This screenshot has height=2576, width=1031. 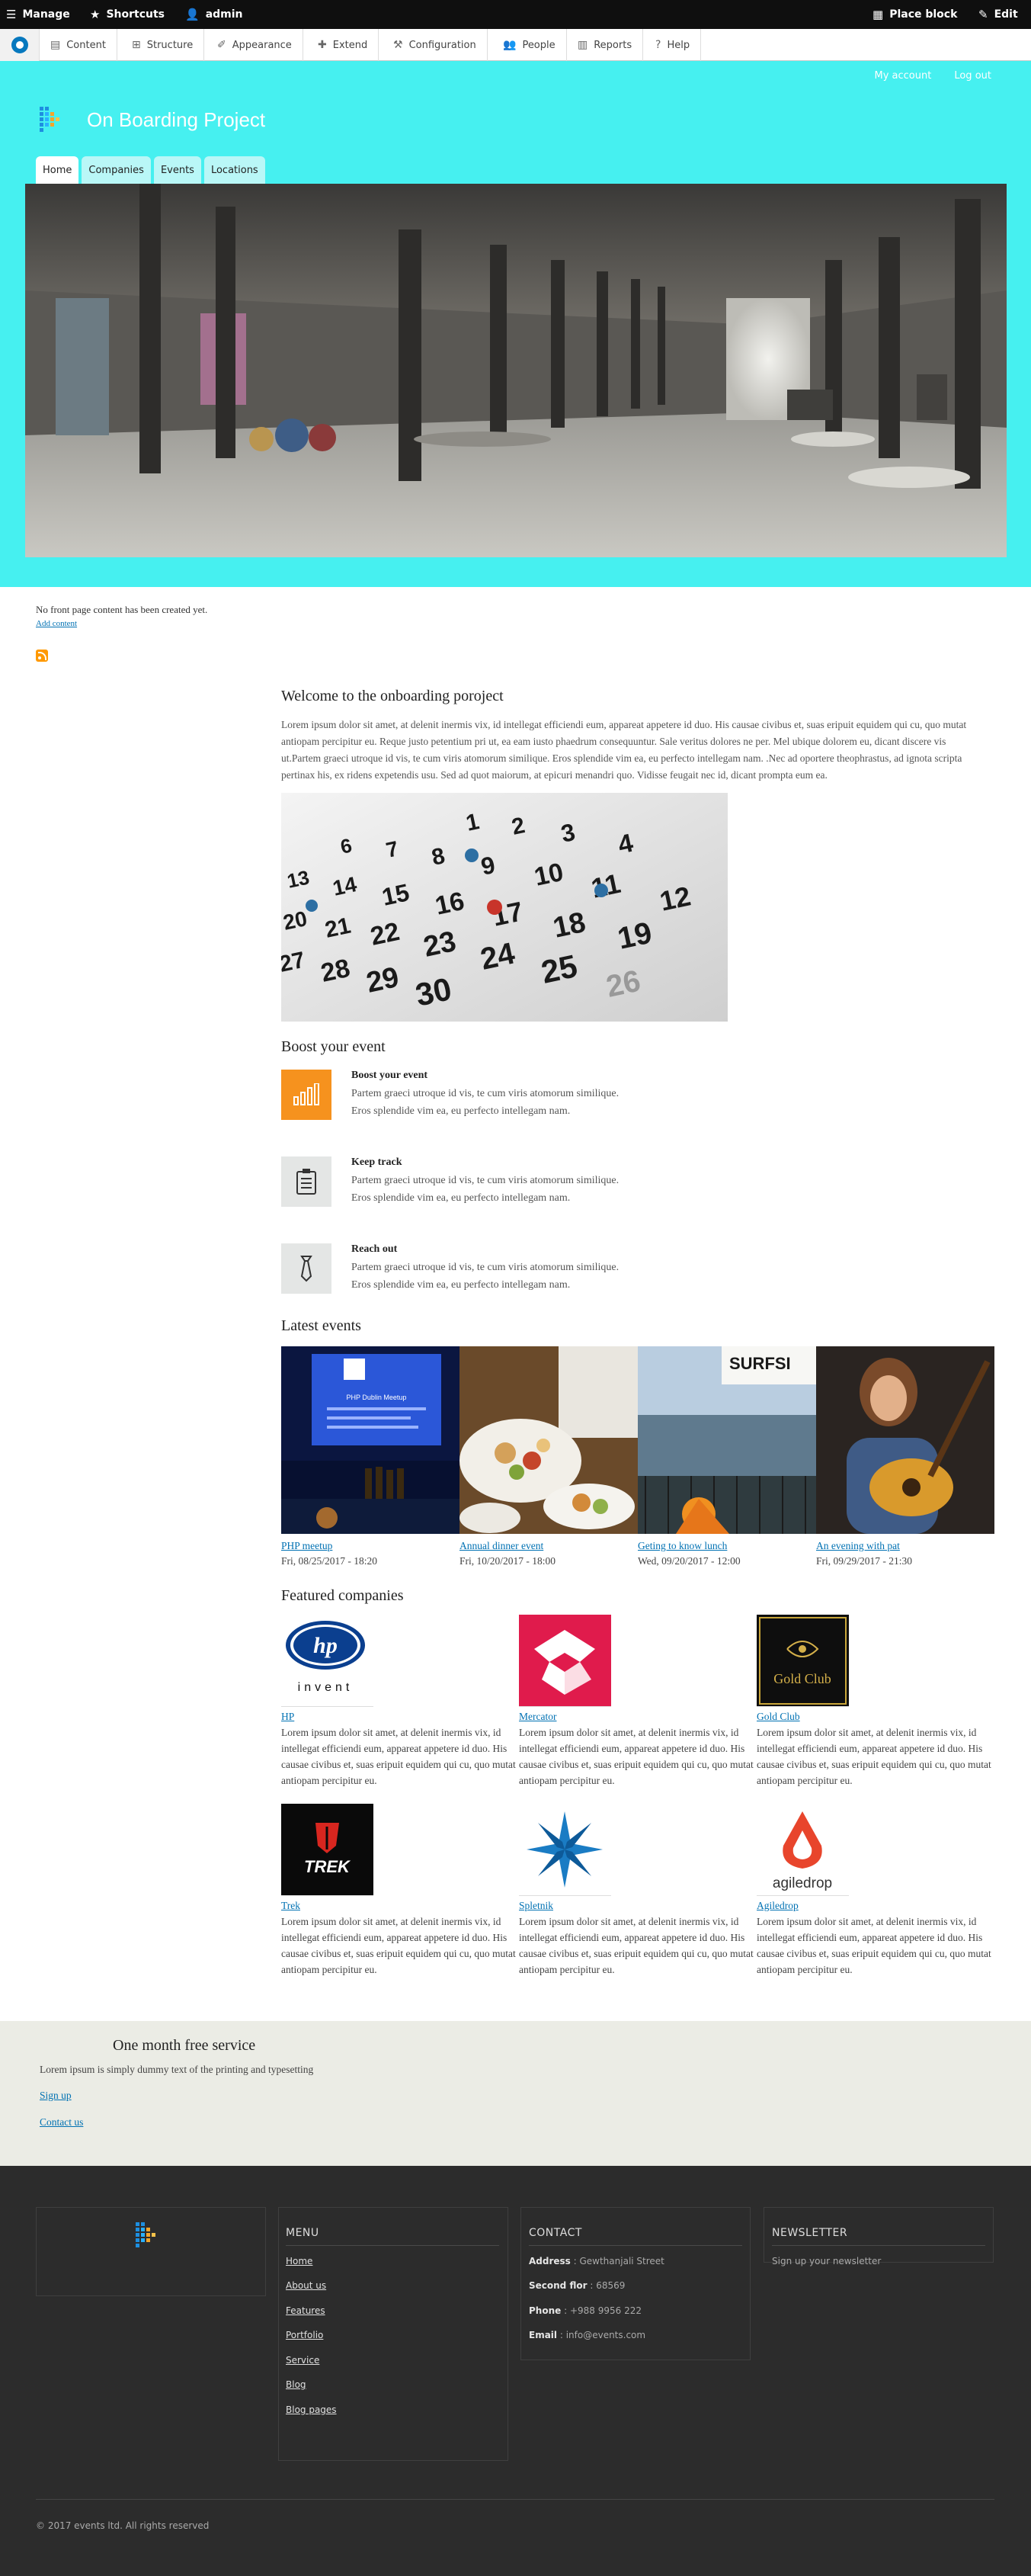 What do you see at coordinates (539, 45) in the screenshot?
I see `tray-item-label: People` at bounding box center [539, 45].